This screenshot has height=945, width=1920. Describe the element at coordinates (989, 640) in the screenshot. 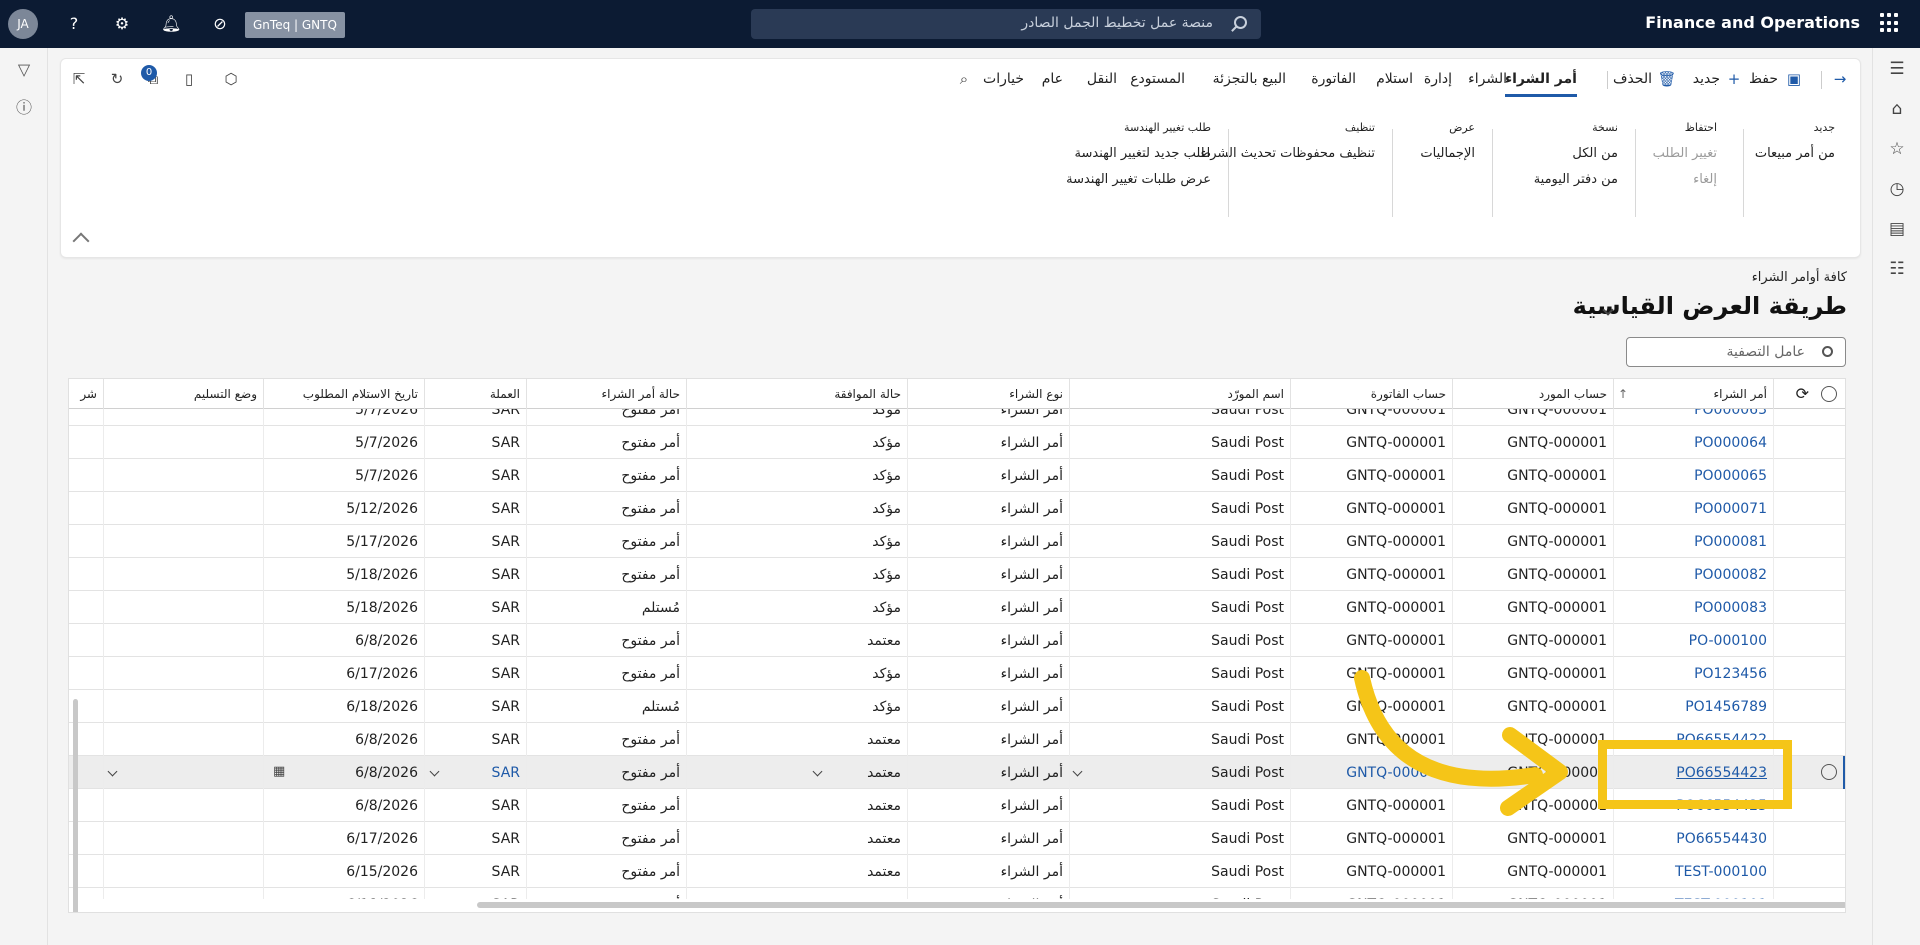

I see `cell-purchase-type: أمر الشراء` at that location.